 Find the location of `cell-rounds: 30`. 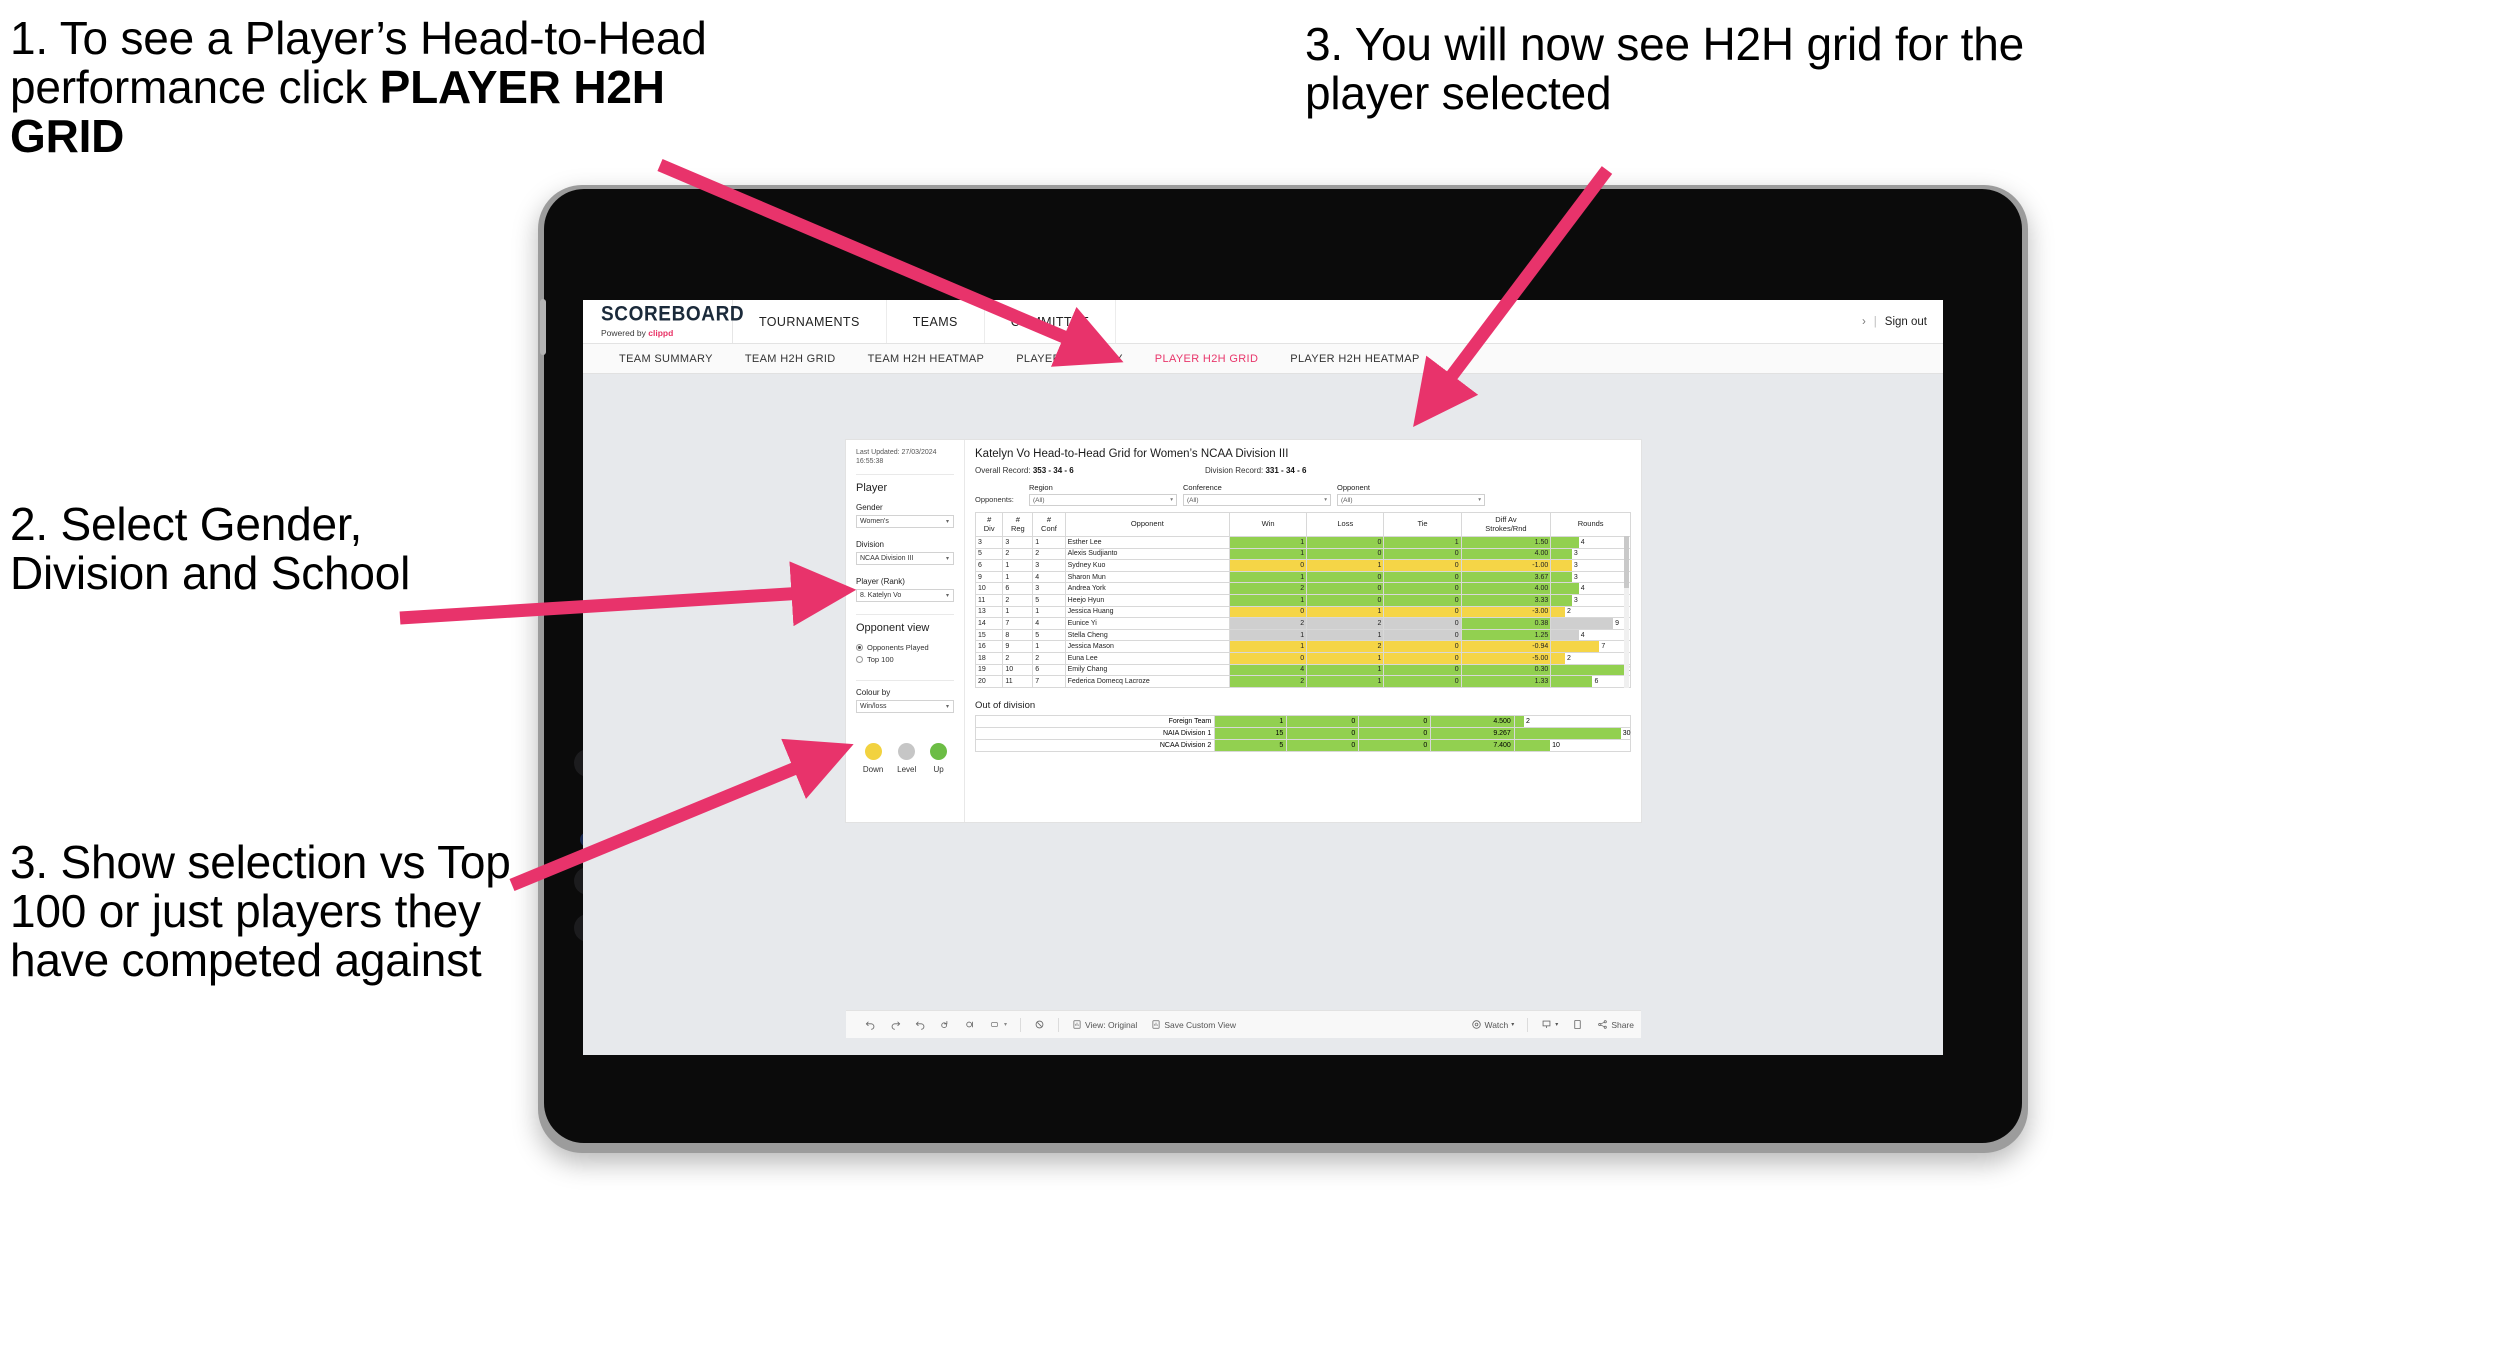

cell-rounds: 30 is located at coordinates (1572, 733).